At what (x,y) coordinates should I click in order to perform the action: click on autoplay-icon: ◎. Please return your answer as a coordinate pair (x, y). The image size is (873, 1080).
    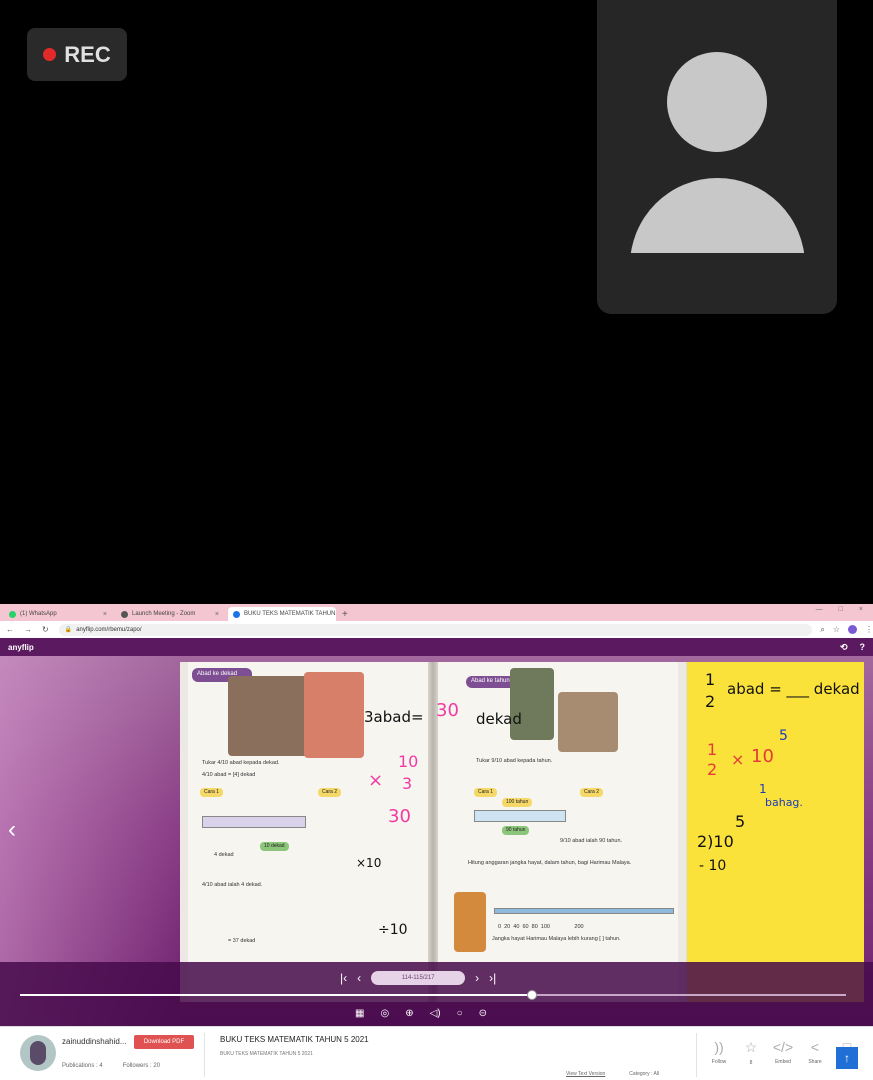
    Looking at the image, I should click on (384, 1013).